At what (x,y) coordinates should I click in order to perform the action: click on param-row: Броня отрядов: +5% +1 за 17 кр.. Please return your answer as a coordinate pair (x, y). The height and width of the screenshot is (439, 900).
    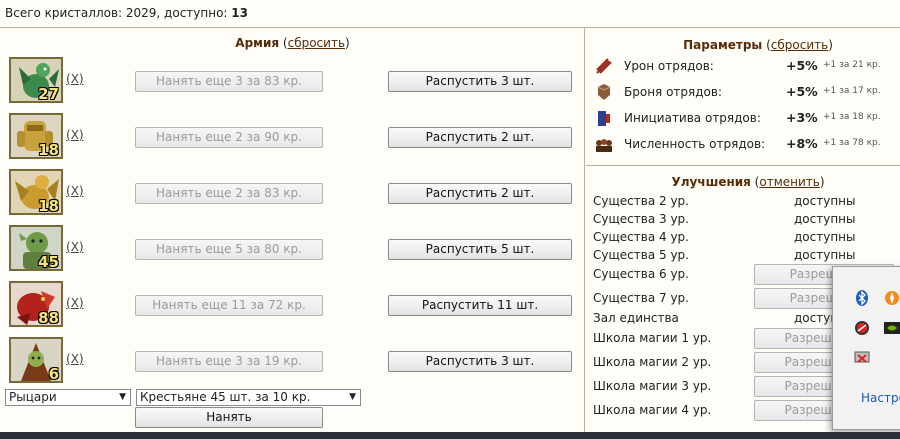
    Looking at the image, I should click on (743, 92).